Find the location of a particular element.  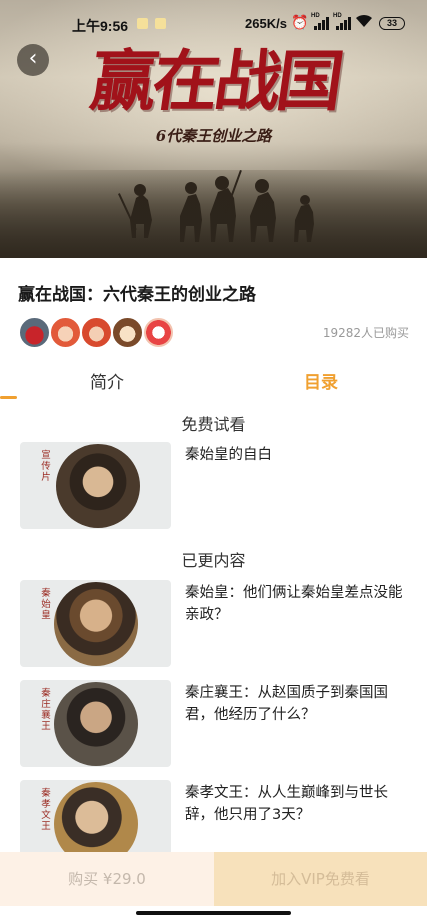

join-vip-button: 加入VIP免费看 is located at coordinates (320, 879).